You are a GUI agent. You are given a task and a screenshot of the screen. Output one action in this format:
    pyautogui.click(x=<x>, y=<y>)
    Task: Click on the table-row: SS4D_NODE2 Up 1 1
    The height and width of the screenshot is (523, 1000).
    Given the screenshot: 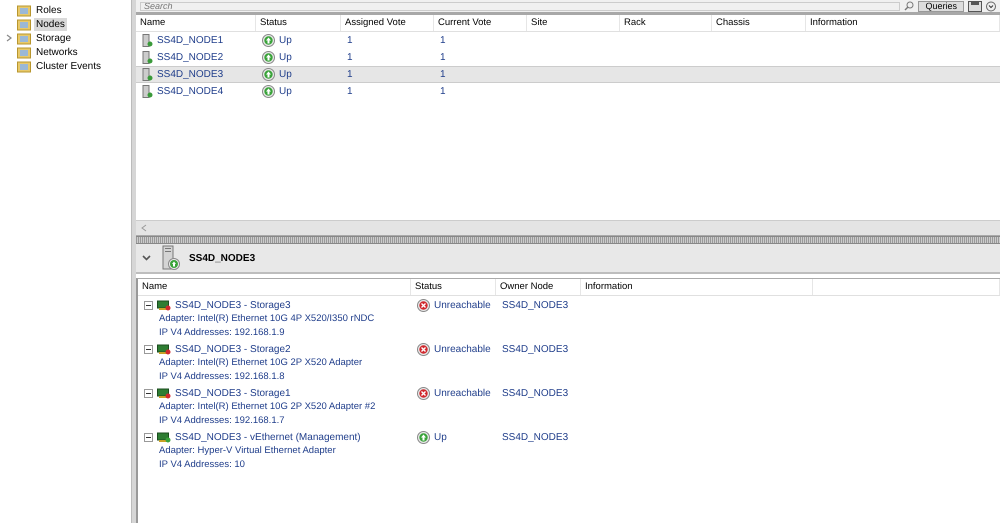 What is the action you would take?
    pyautogui.click(x=568, y=57)
    